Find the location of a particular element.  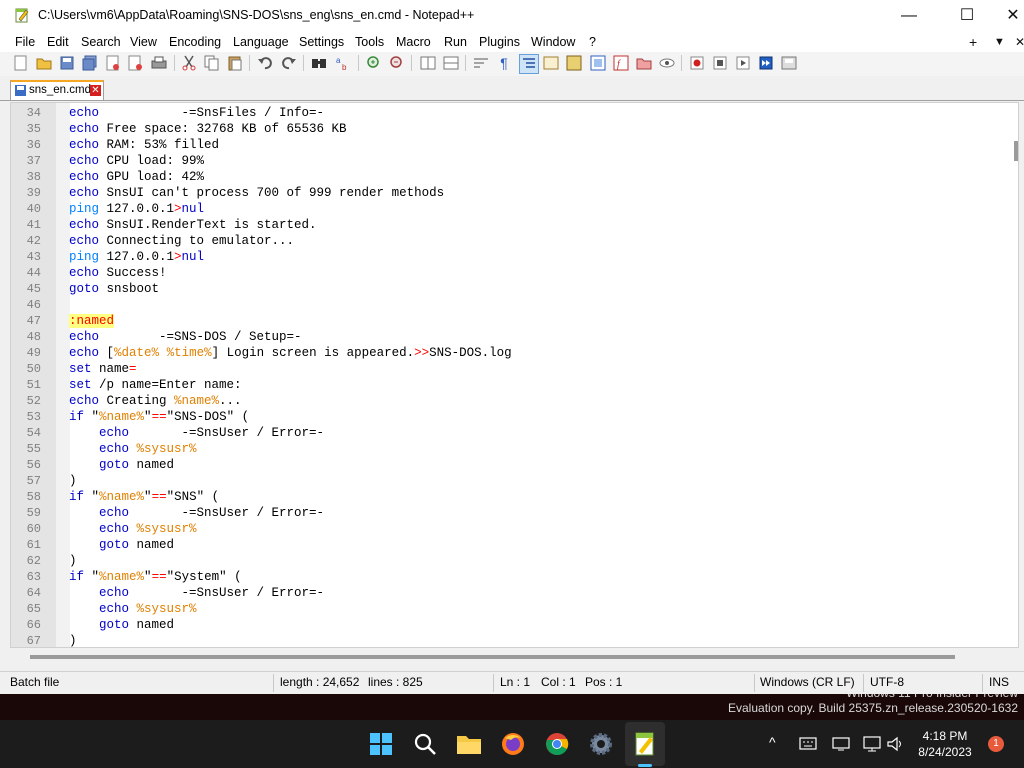

system-clock: 4:18 PM 8/24/2023 is located at coordinates (945, 744).